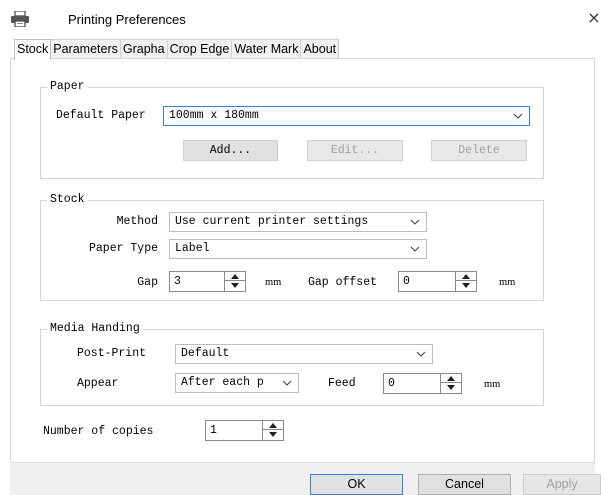 Image resolution: width=605 pixels, height=495 pixels. What do you see at coordinates (199, 49) in the screenshot?
I see `tab-crop-edge: Crop Edge` at bounding box center [199, 49].